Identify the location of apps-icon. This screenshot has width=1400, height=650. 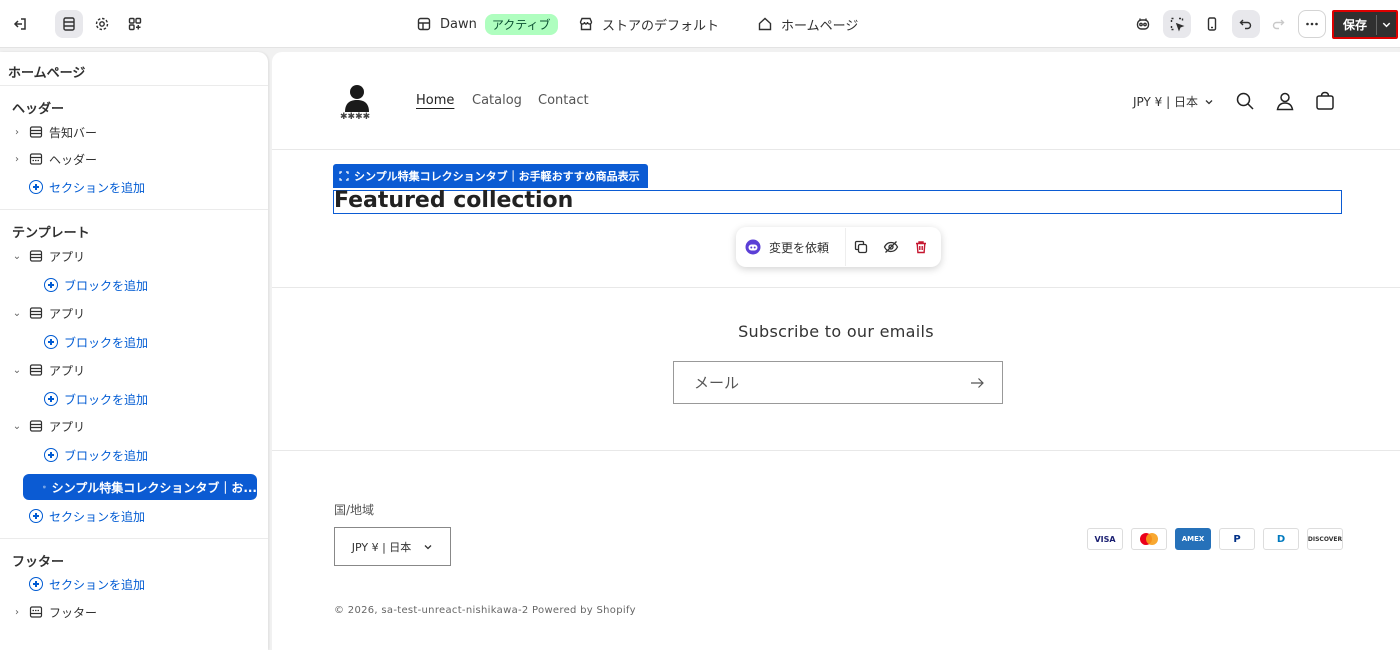
(135, 24).